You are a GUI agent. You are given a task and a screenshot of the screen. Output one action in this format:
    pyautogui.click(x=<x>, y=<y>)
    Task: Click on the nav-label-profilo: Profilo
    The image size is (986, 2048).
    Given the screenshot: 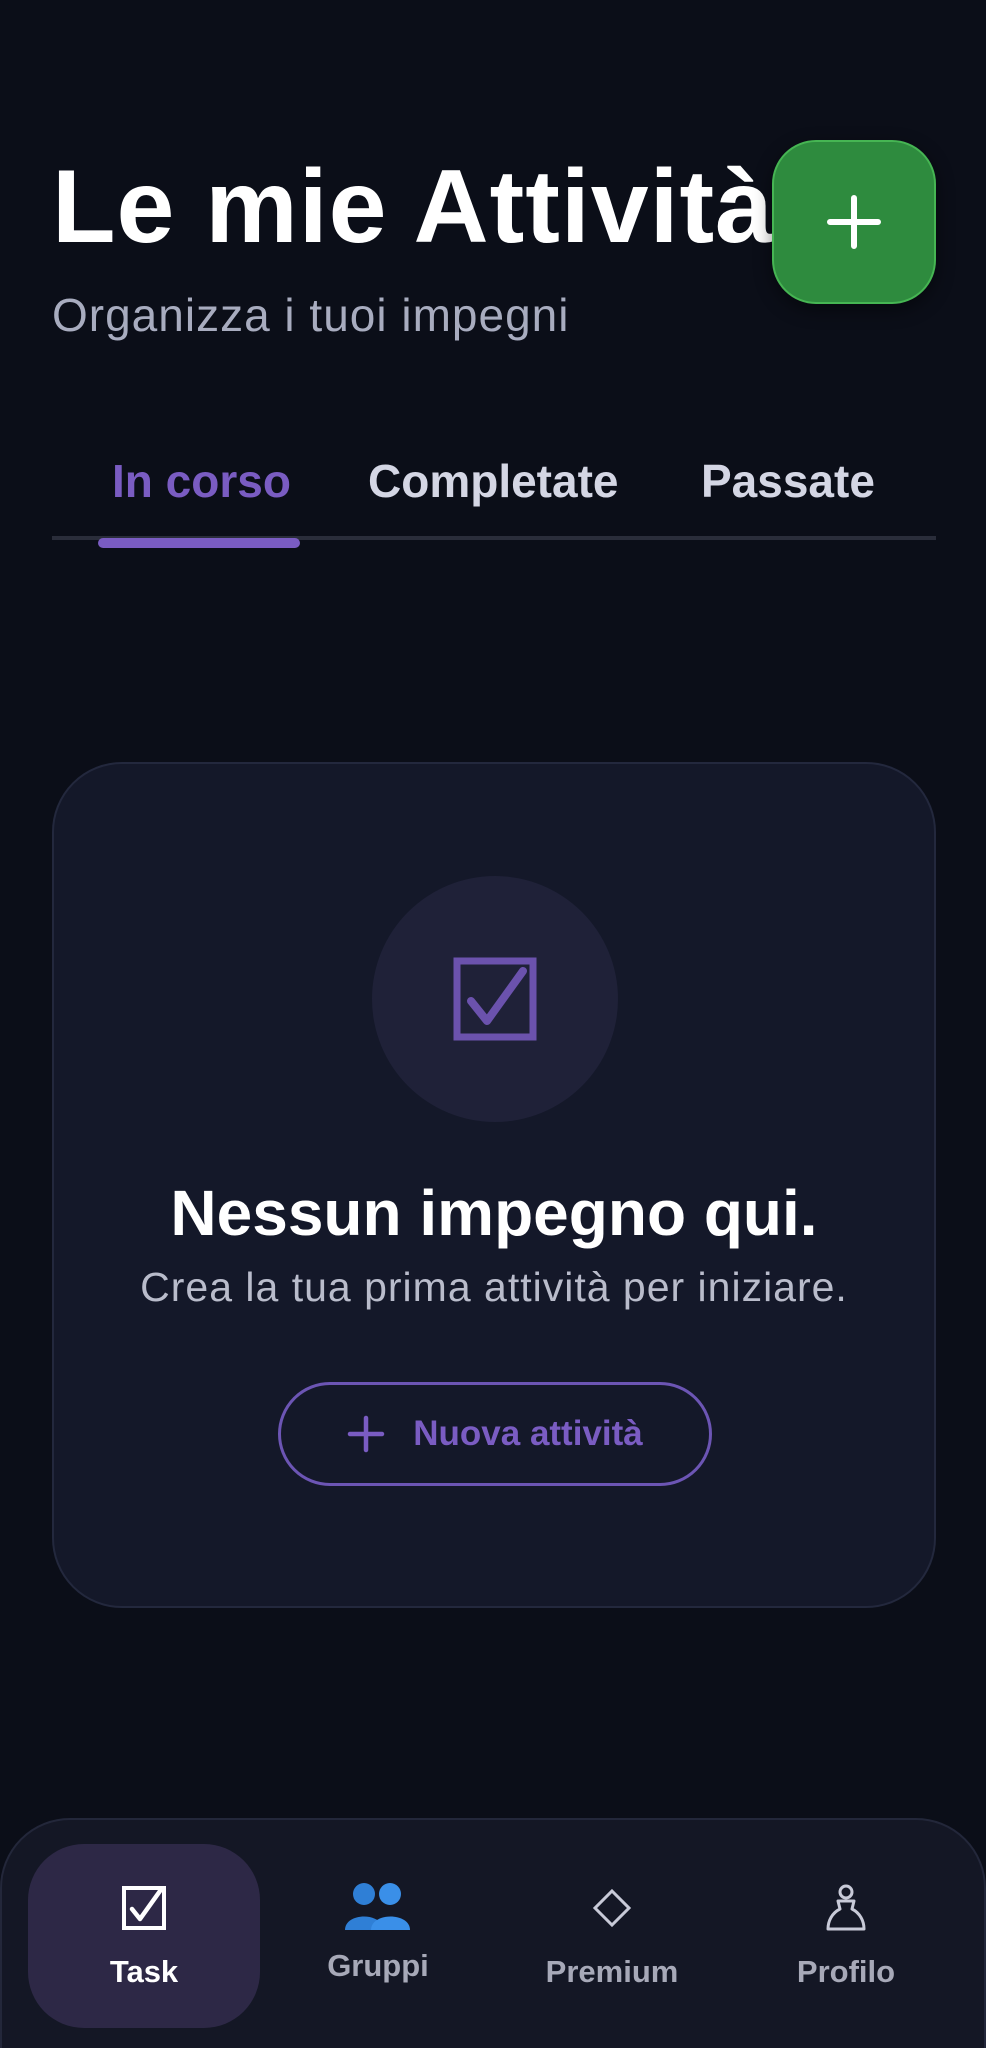 What is the action you would take?
    pyautogui.click(x=846, y=1971)
    